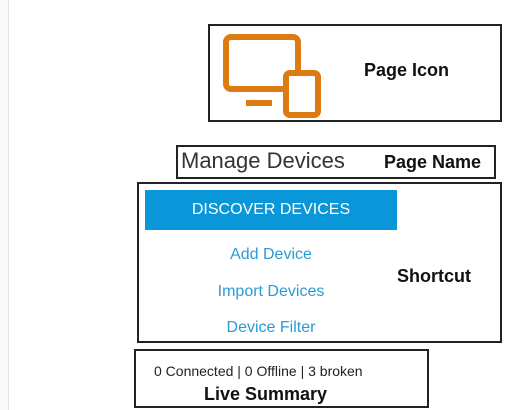  I want to click on page-name-annotation-box: Manage Devices Page Name, so click(336, 162).